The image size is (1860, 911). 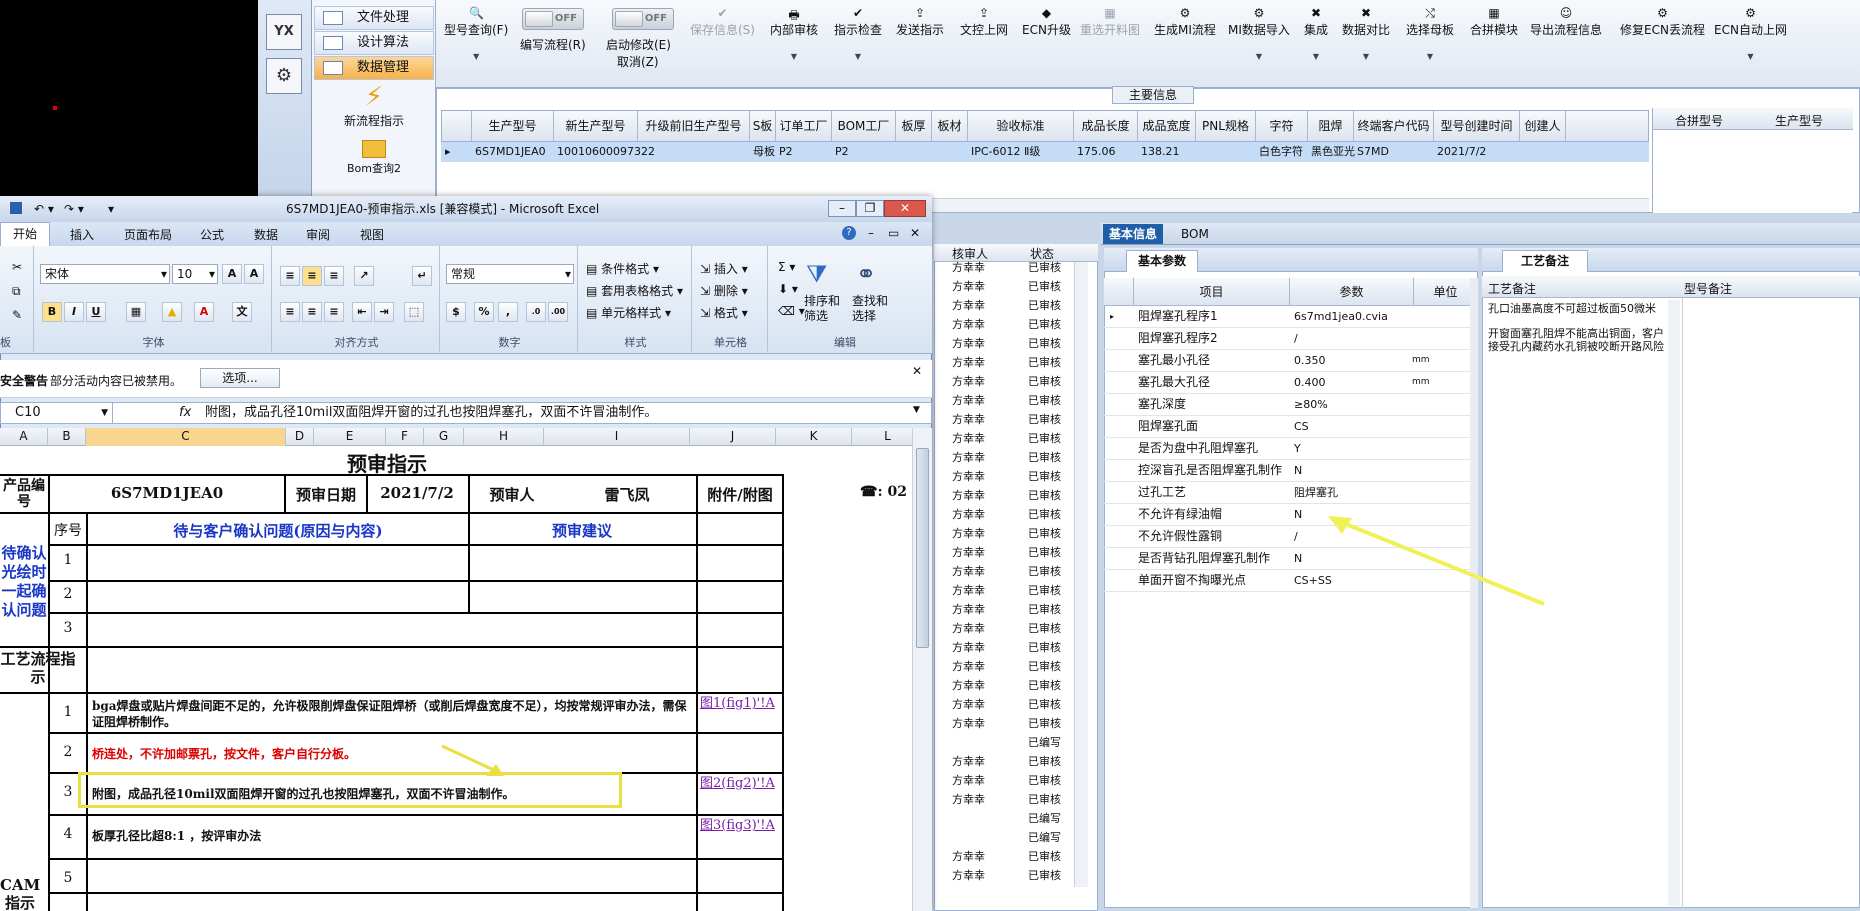 I want to click on restore-icon: ❐, so click(x=870, y=208).